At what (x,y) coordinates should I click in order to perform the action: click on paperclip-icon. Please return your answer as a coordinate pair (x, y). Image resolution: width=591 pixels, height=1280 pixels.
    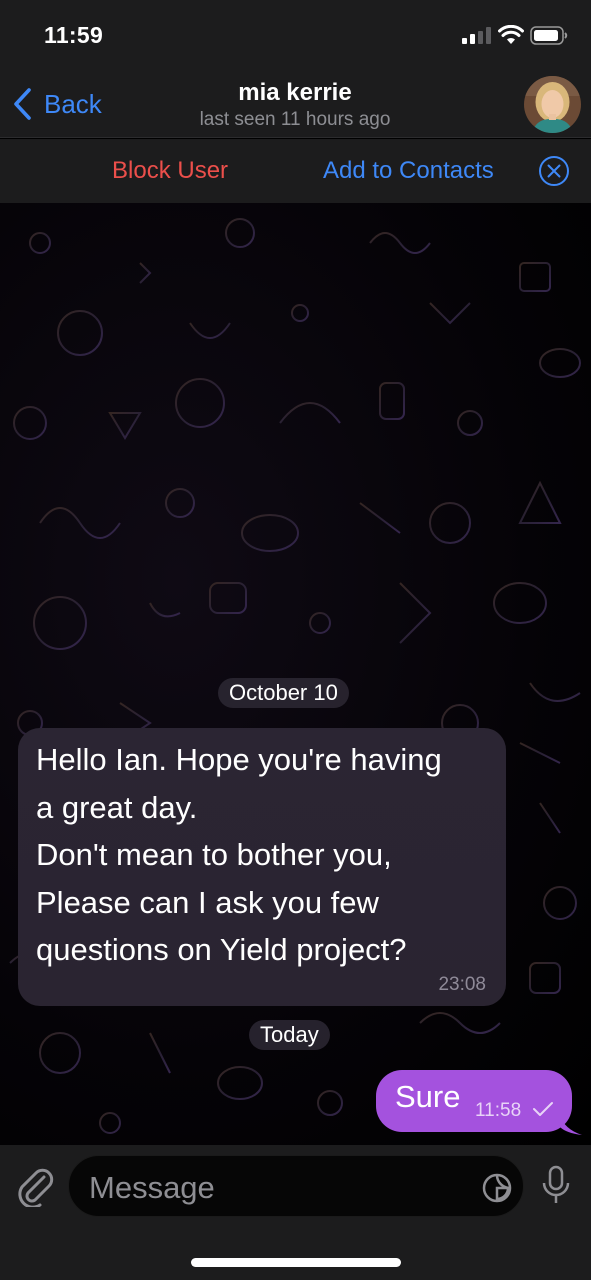
    Looking at the image, I should click on (34, 1186).